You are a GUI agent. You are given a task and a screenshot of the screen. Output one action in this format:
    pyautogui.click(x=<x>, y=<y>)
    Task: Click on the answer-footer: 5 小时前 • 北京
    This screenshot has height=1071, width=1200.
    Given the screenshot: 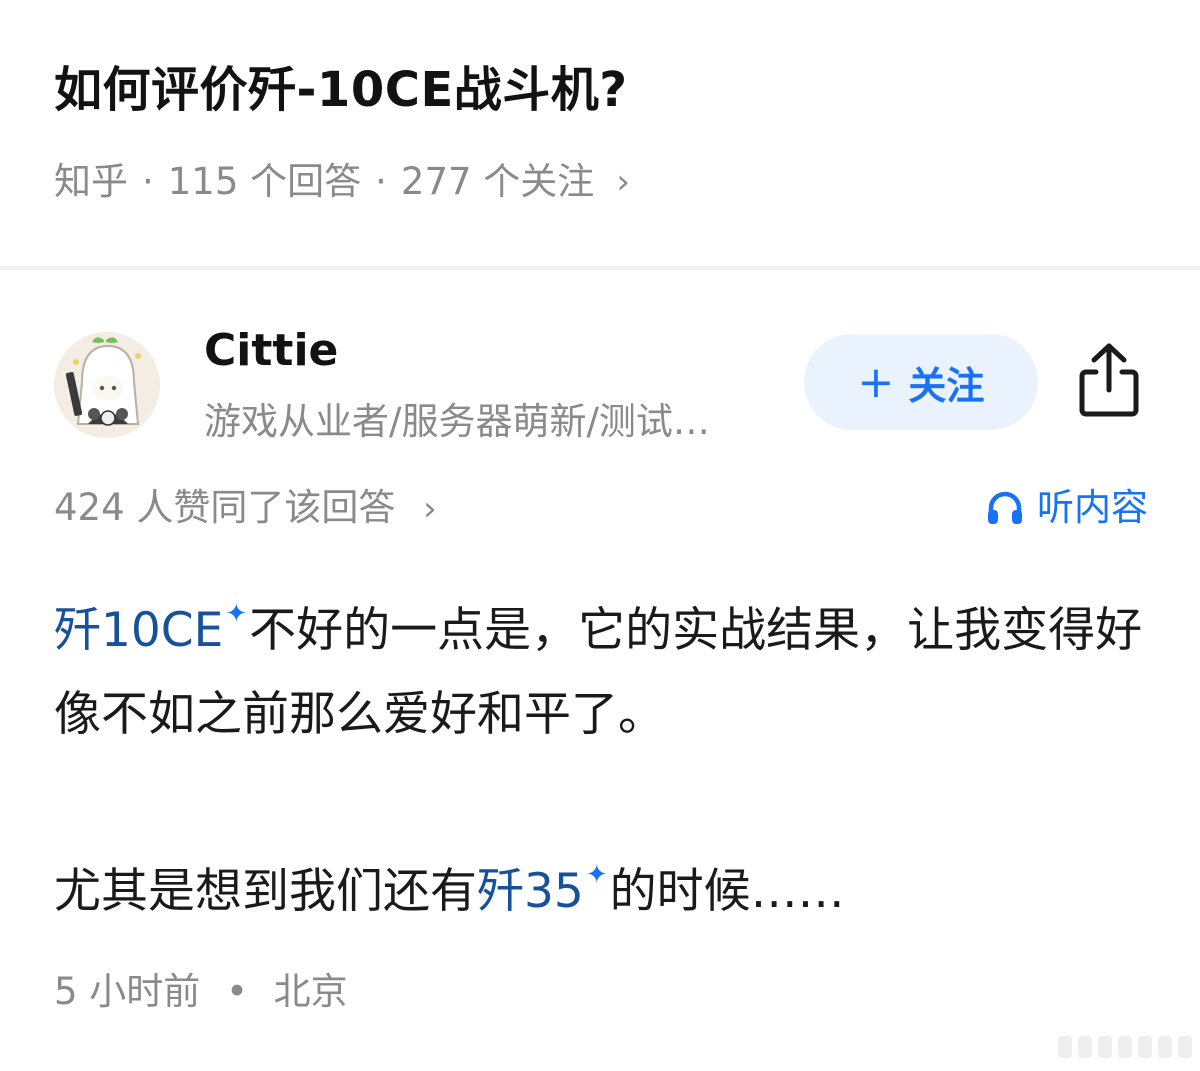 What is the action you would take?
    pyautogui.click(x=201, y=992)
    